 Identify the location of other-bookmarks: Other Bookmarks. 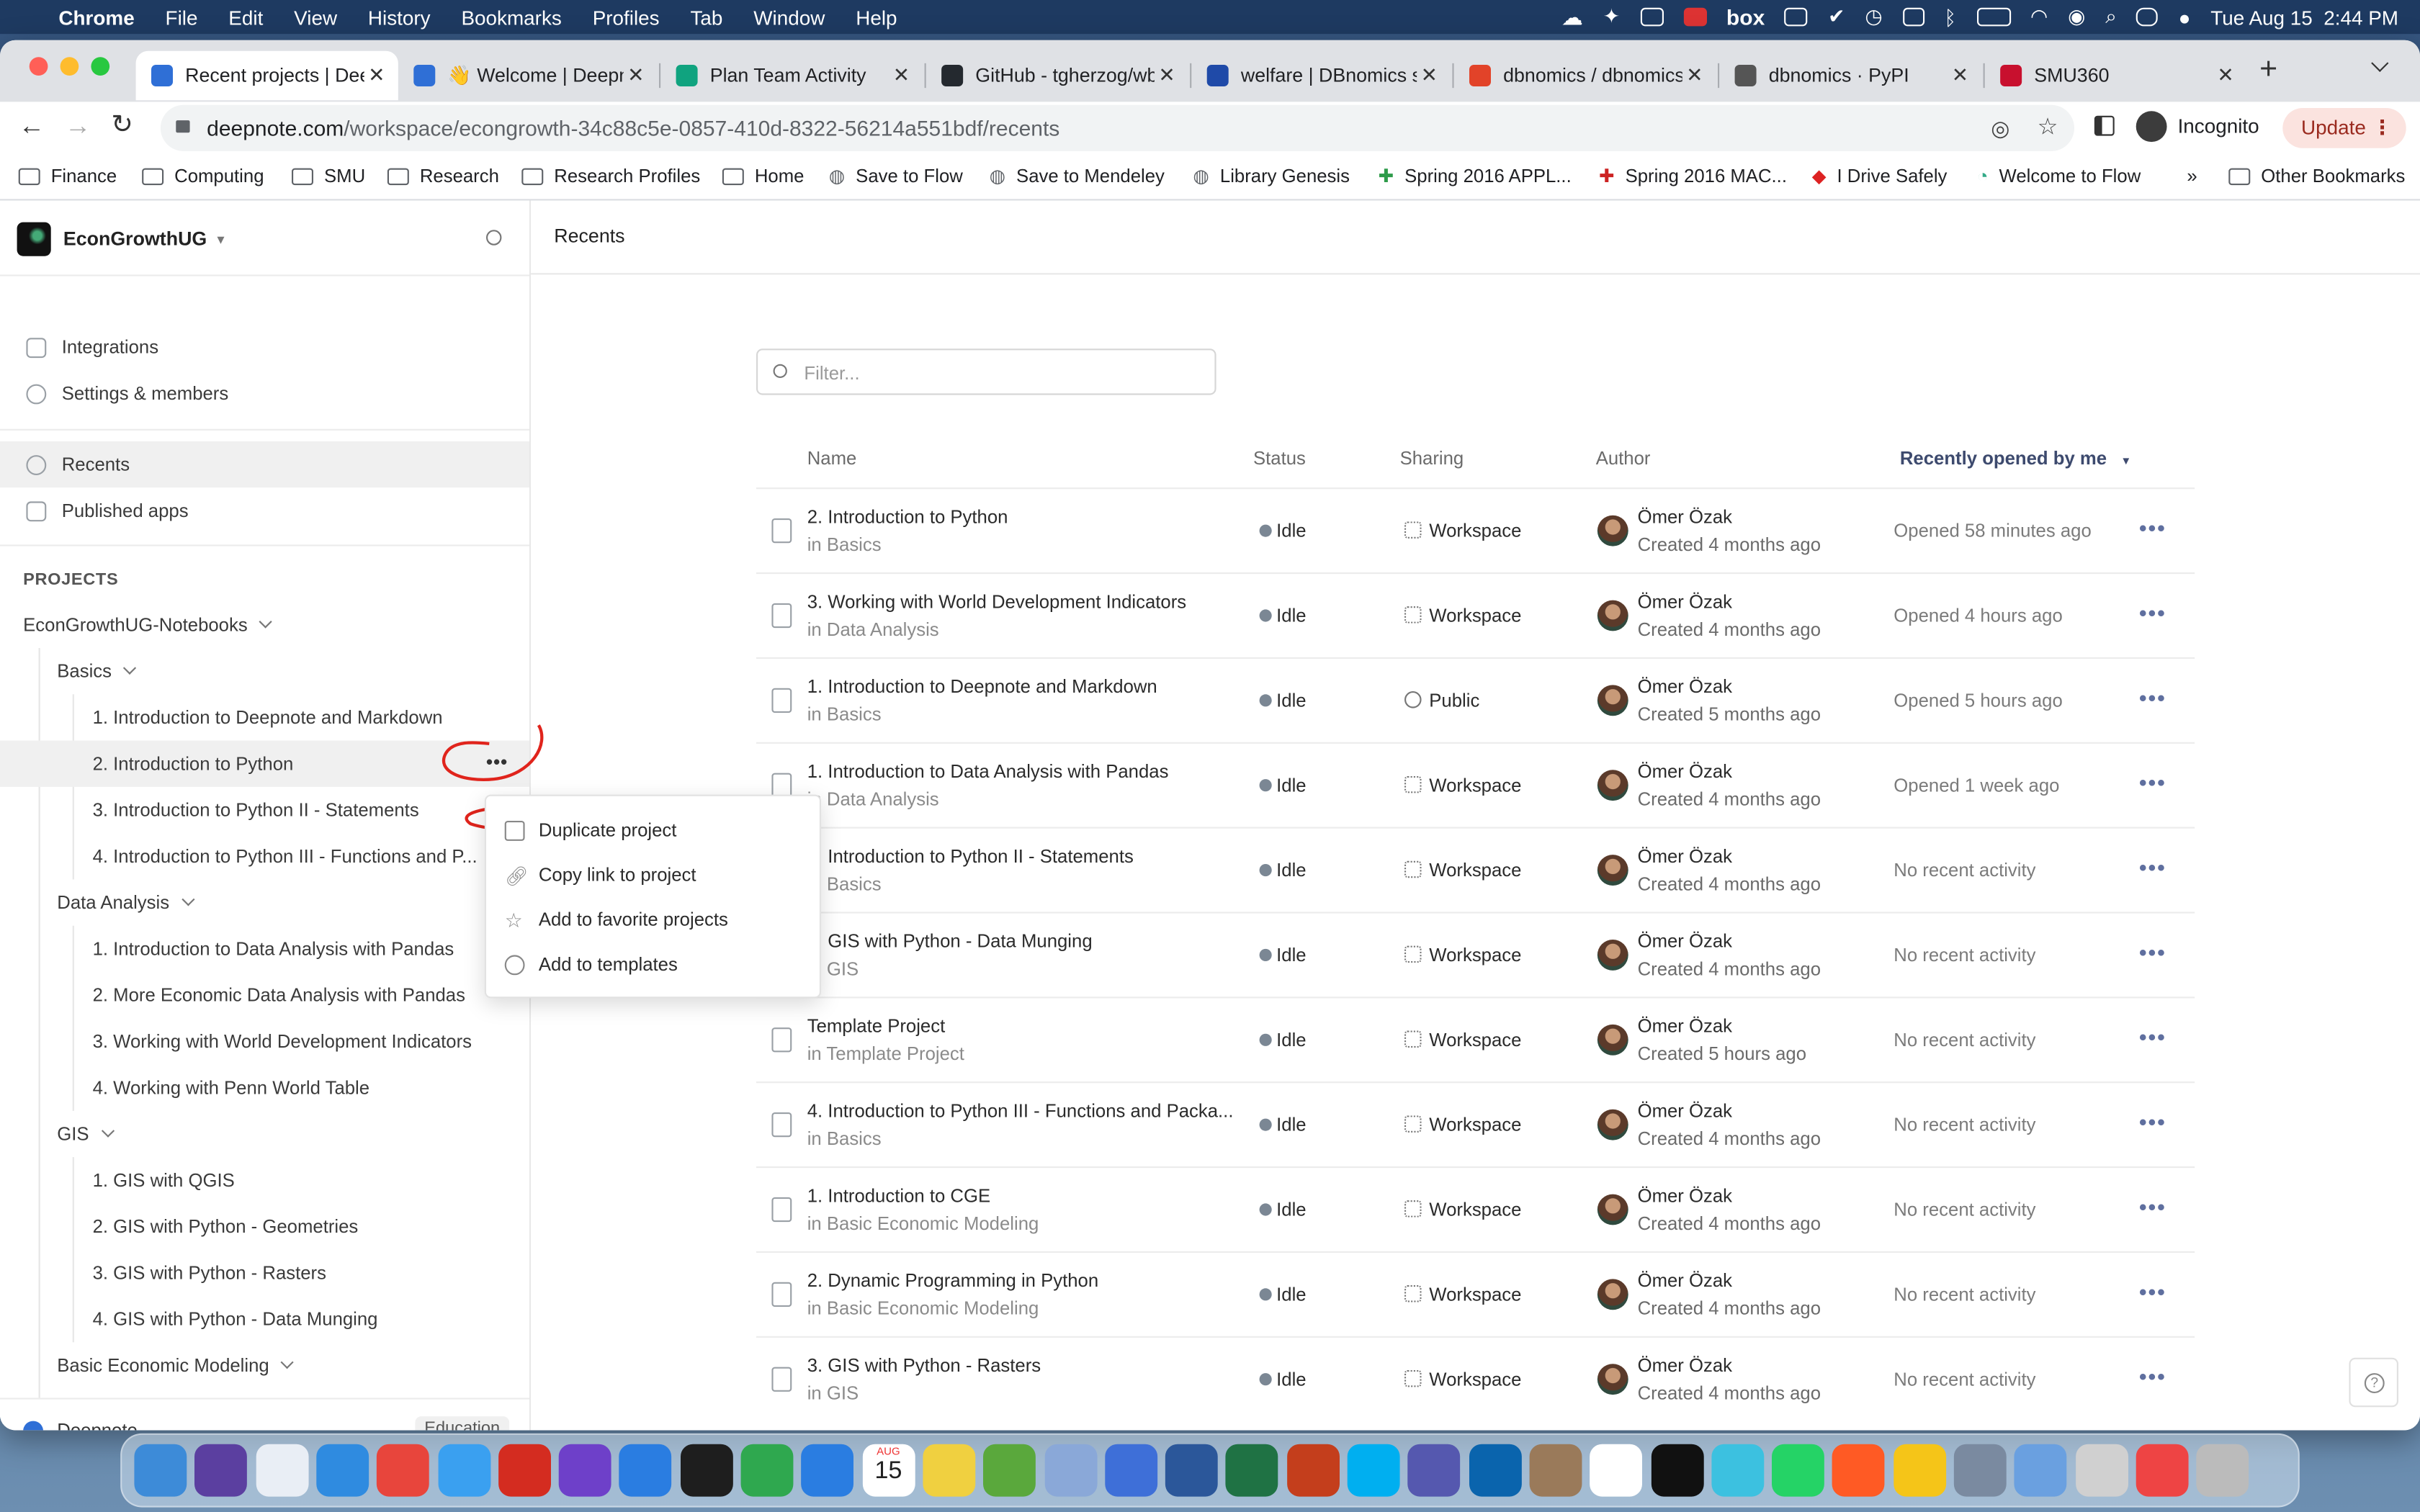
(2316, 175).